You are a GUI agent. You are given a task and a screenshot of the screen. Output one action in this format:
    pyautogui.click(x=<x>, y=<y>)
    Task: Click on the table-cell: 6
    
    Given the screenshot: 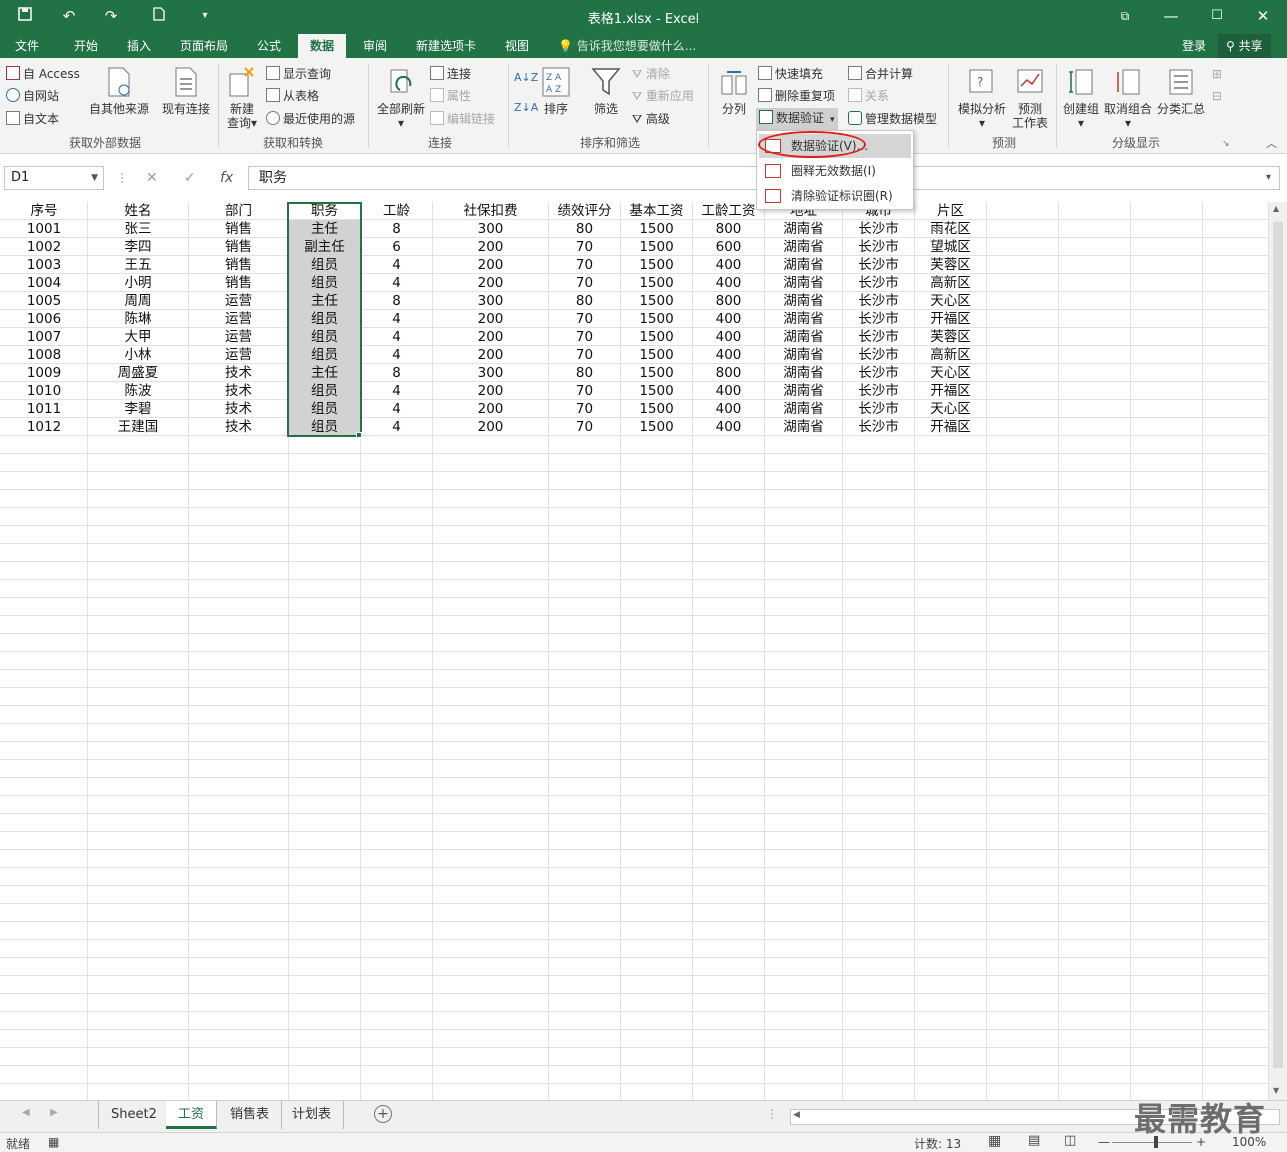 What is the action you would take?
    pyautogui.click(x=396, y=247)
    